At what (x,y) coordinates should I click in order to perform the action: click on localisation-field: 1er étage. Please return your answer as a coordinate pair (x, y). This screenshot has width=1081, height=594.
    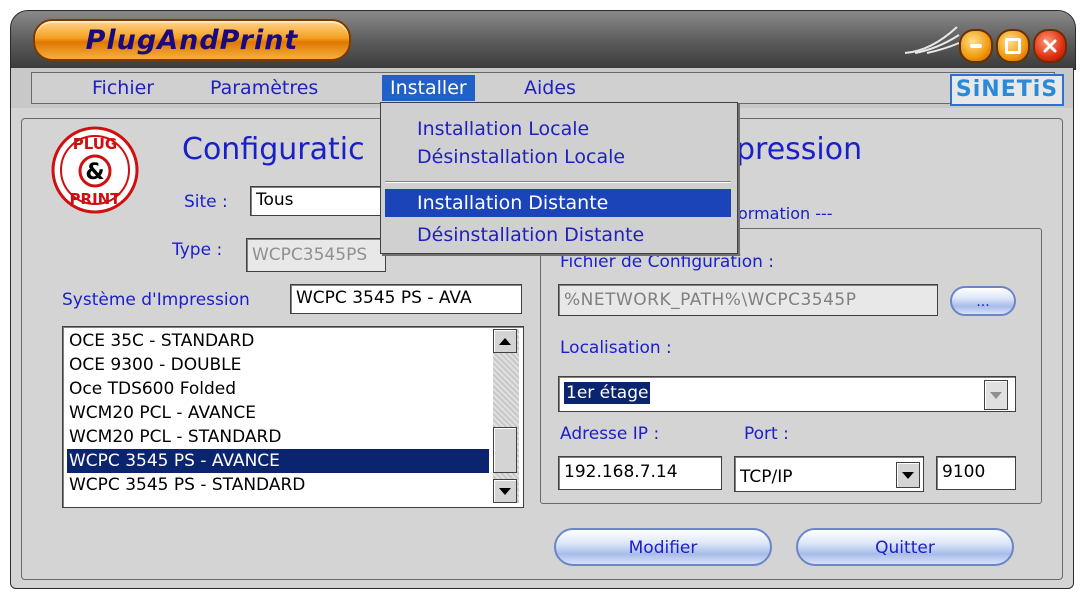
    Looking at the image, I should click on (787, 394).